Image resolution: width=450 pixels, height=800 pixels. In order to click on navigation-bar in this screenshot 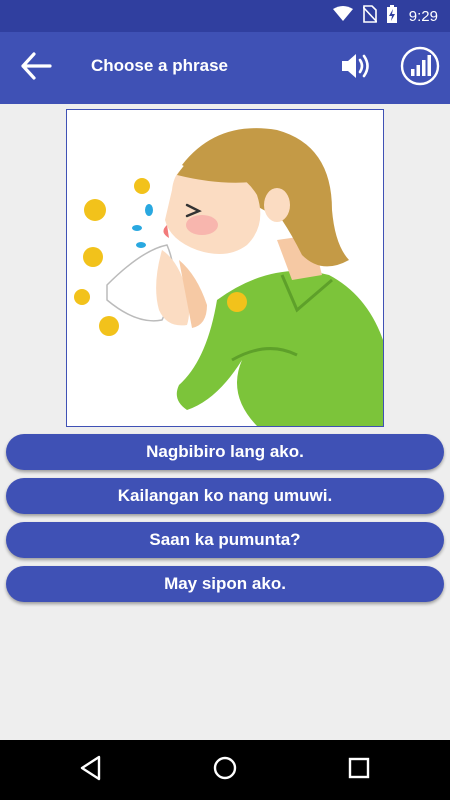, I will do `click(225, 770)`.